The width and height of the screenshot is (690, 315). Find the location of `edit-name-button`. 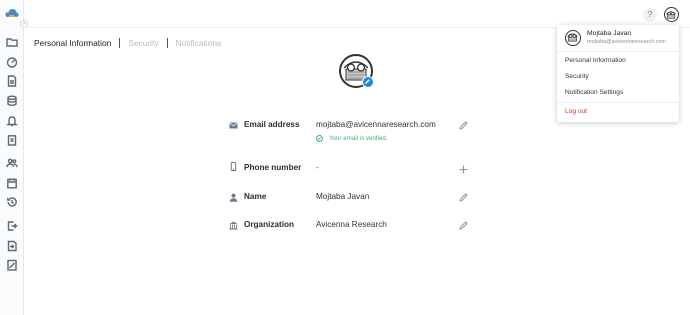

edit-name-button is located at coordinates (463, 197).